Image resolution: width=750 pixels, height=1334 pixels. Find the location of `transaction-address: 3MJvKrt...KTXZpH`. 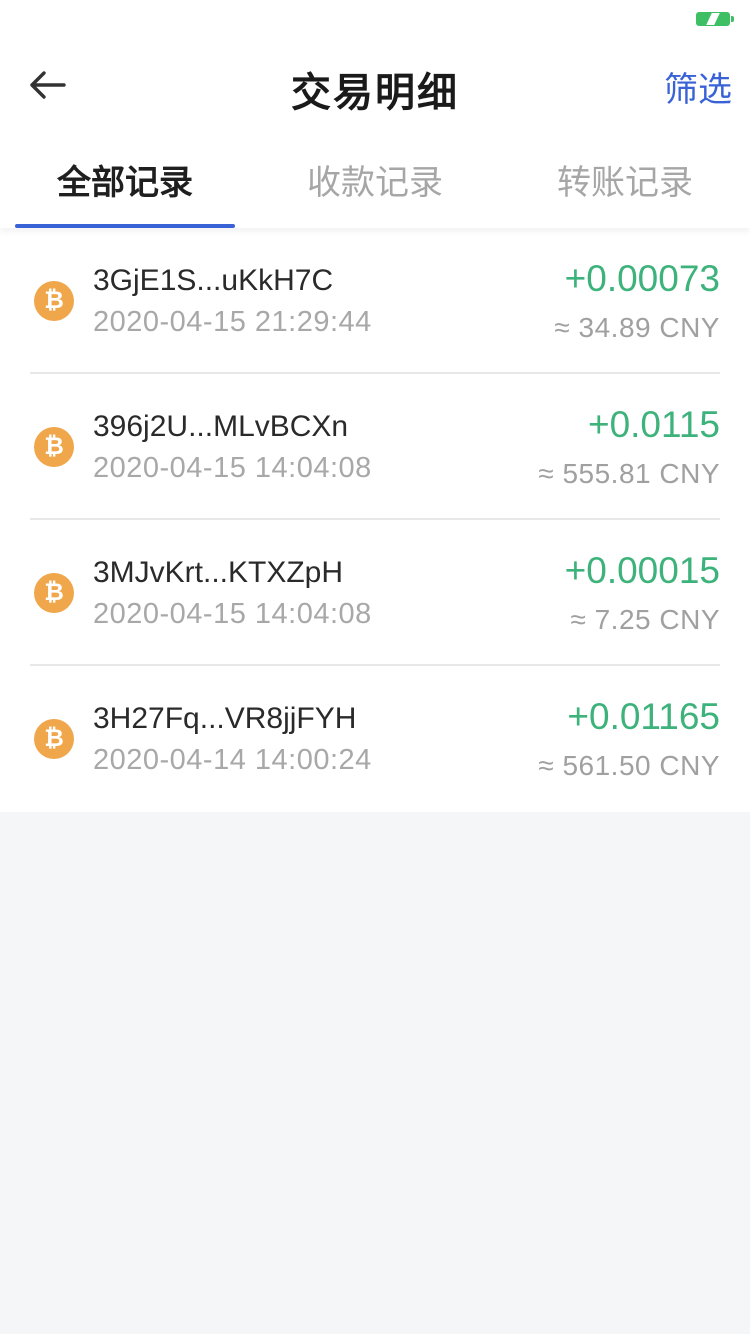

transaction-address: 3MJvKrt...KTXZpH is located at coordinates (218, 572).